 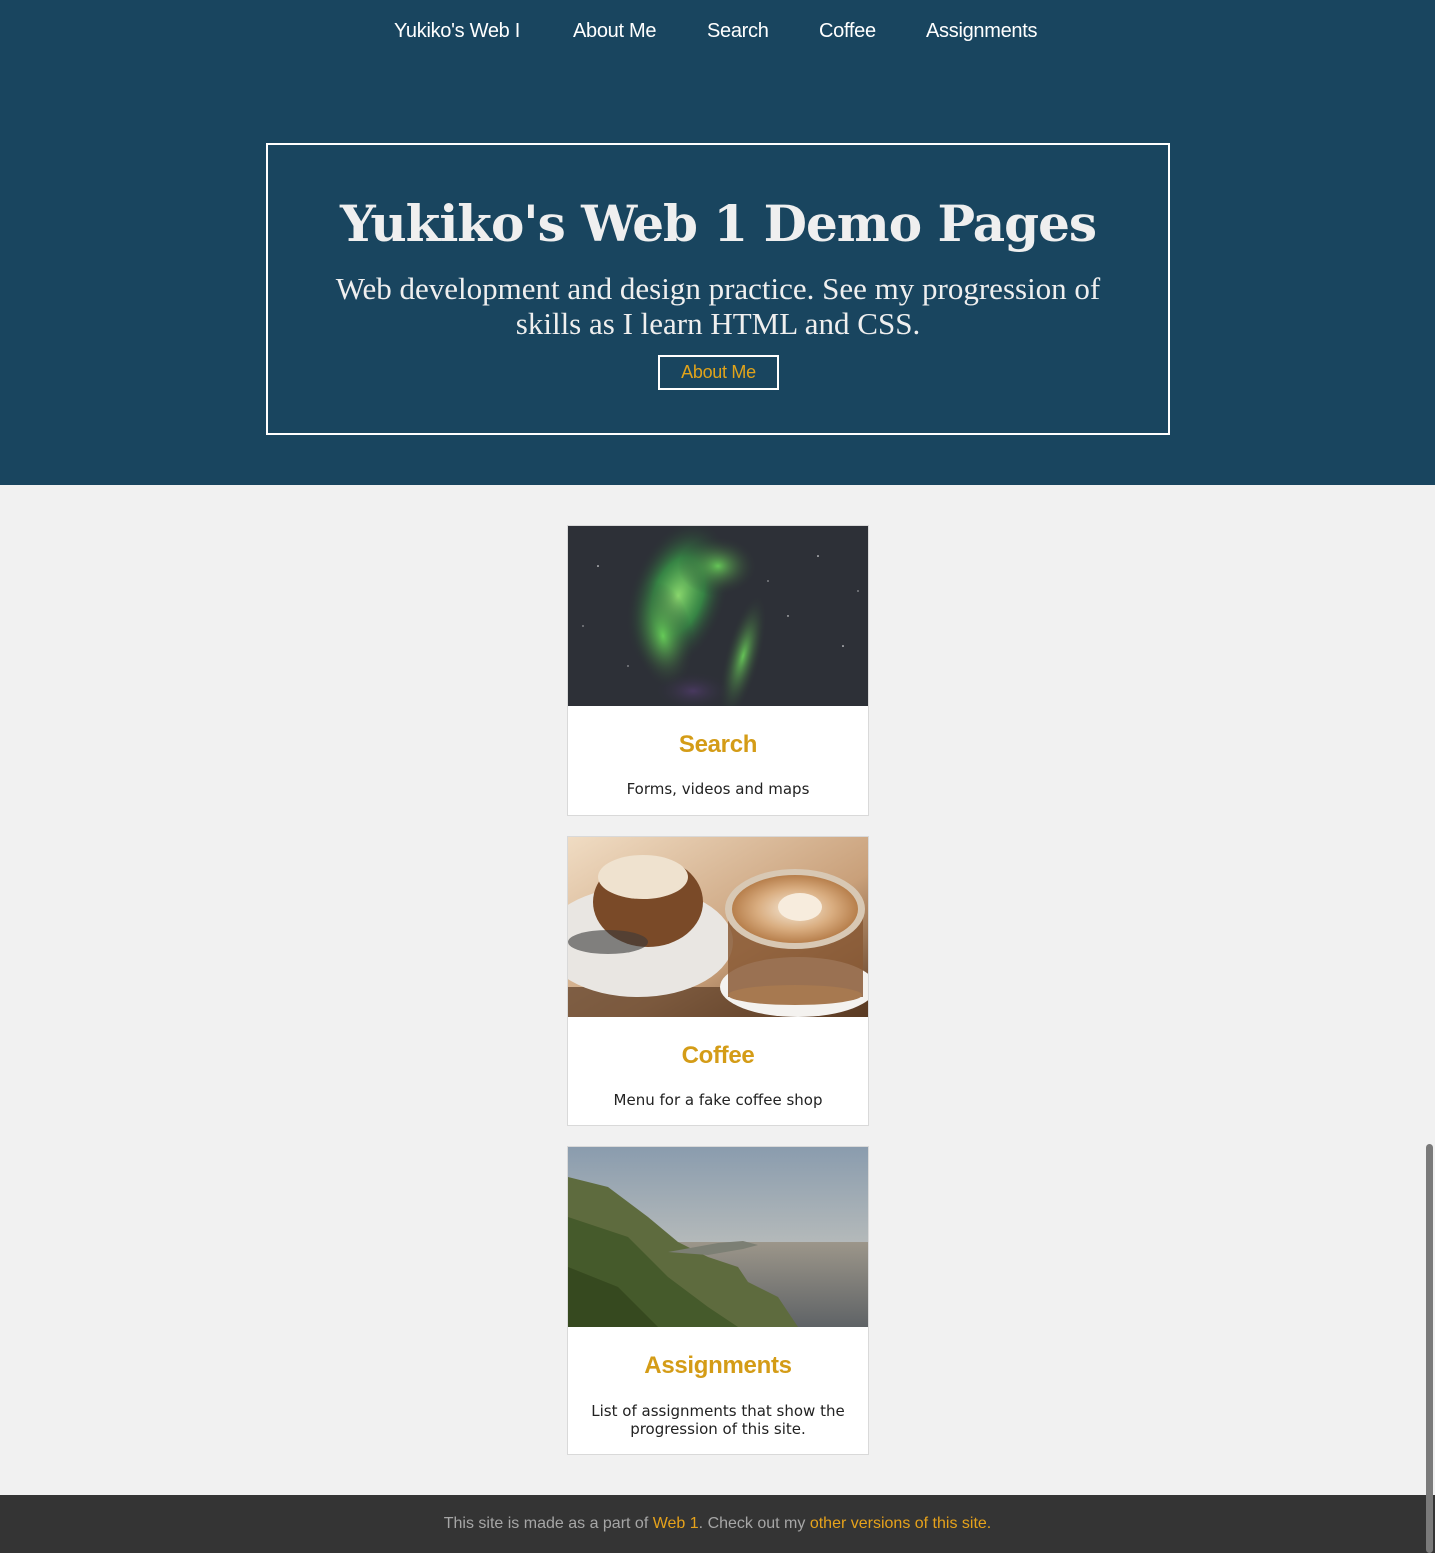 What do you see at coordinates (457, 31) in the screenshot?
I see `nav-item-home: Yukiko's Web I` at bounding box center [457, 31].